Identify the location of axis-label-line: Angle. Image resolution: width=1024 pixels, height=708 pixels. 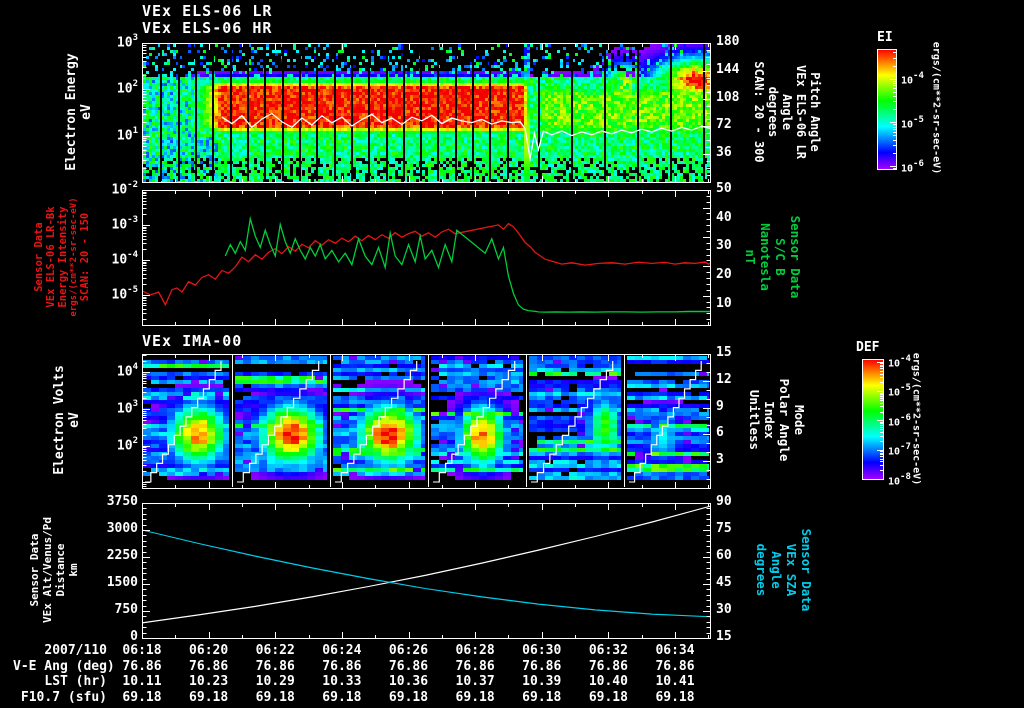
(787, 112).